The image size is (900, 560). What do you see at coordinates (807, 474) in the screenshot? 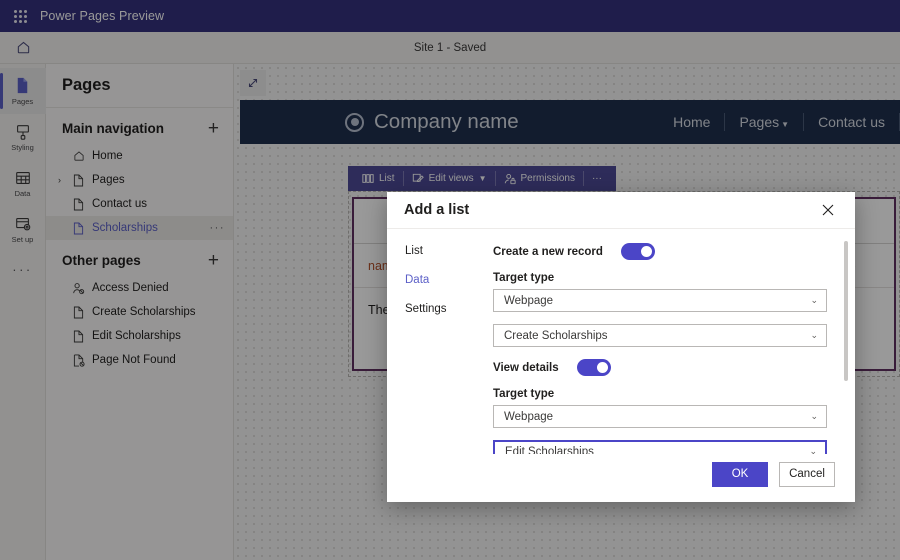
I see `cancel-button: Cancel` at bounding box center [807, 474].